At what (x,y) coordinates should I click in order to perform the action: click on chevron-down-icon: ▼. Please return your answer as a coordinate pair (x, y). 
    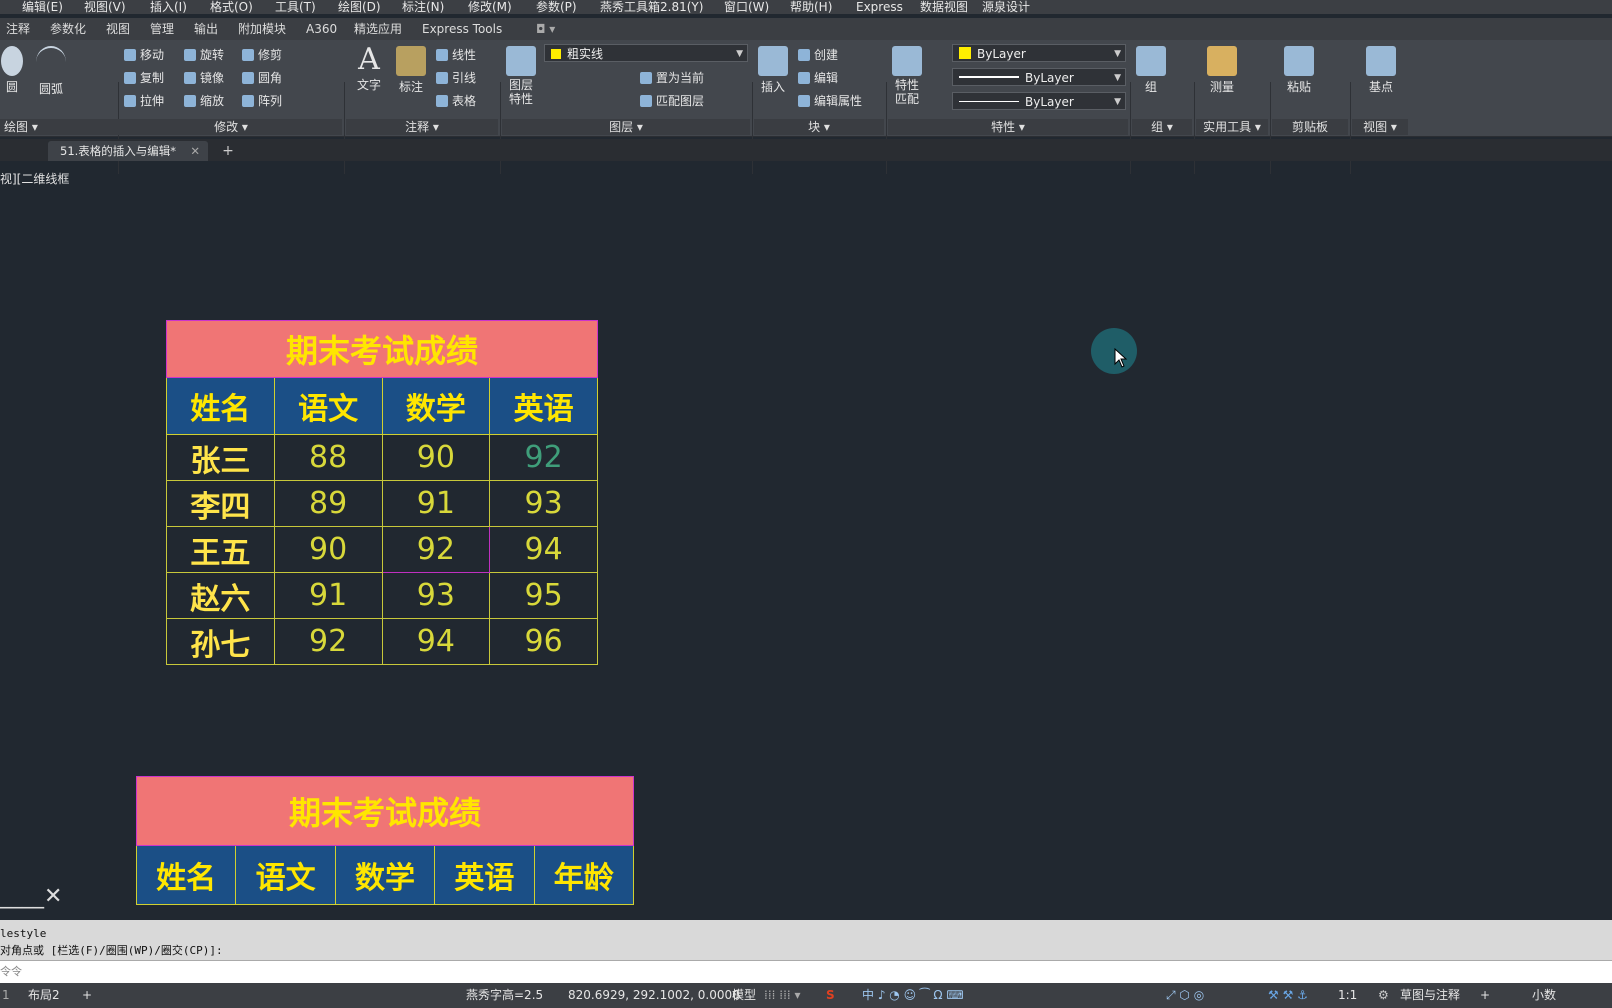
    Looking at the image, I should click on (1117, 102).